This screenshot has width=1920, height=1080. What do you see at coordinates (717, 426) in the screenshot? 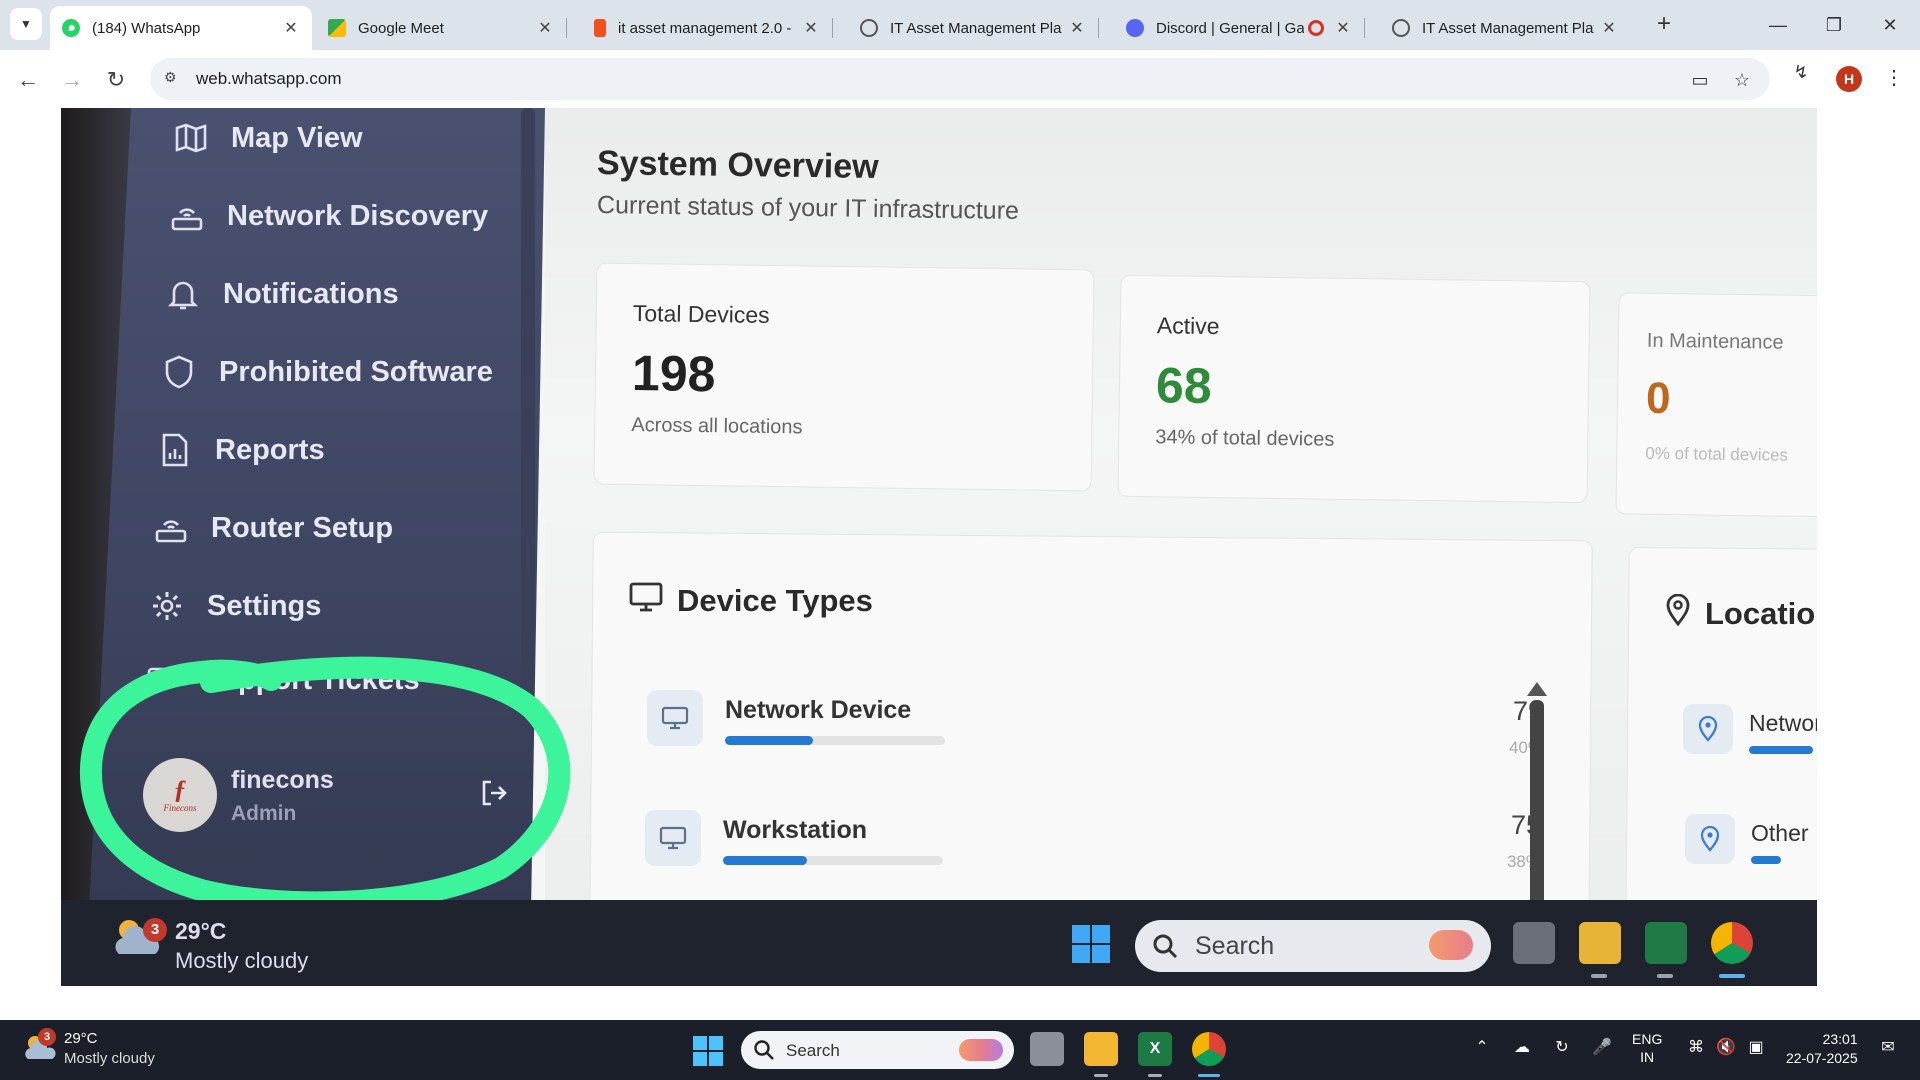
I see `stat-subtext: Across all locations` at bounding box center [717, 426].